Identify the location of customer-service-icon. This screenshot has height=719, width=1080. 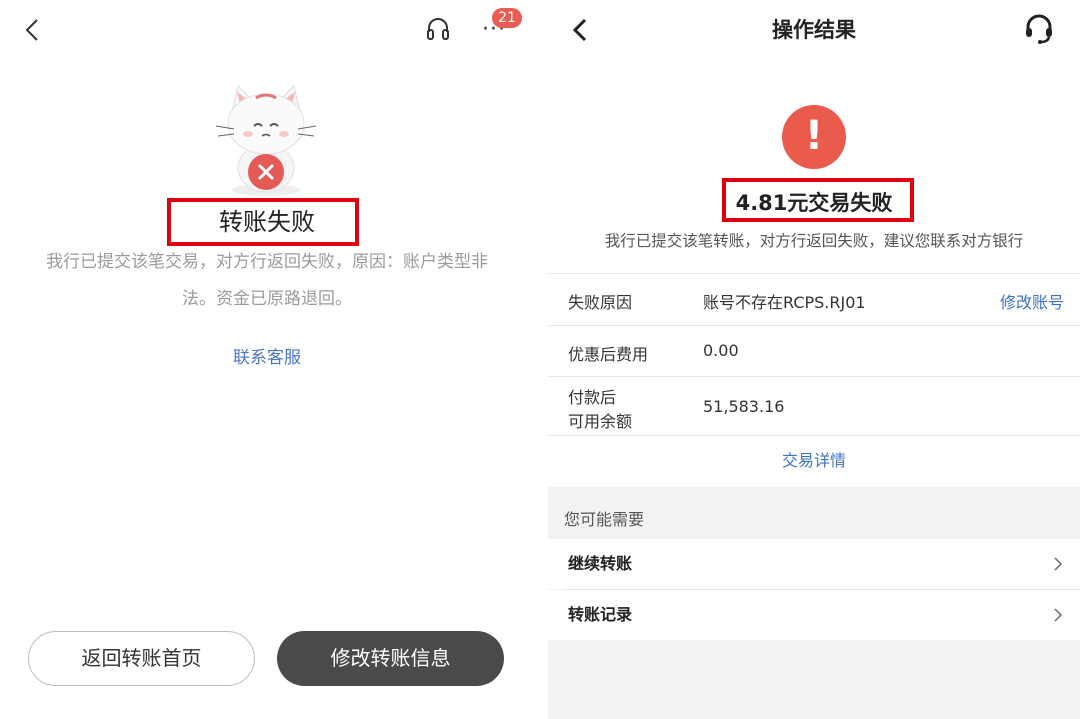
(1039, 29).